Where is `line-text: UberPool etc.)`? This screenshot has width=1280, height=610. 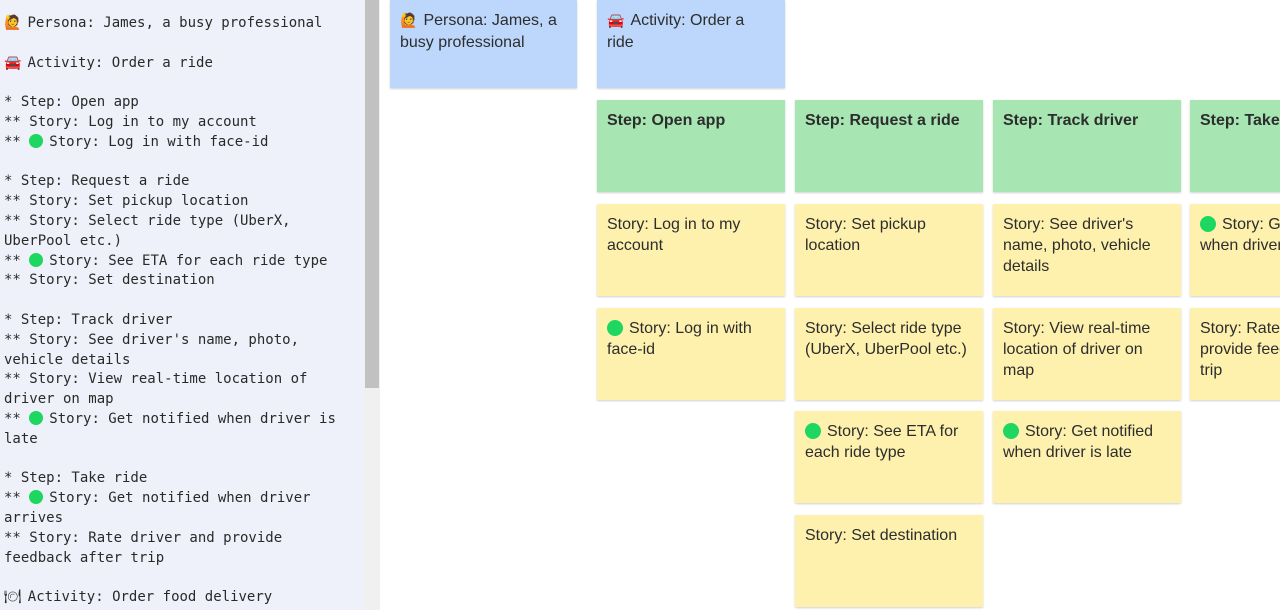 line-text: UberPool etc.) is located at coordinates (63, 240).